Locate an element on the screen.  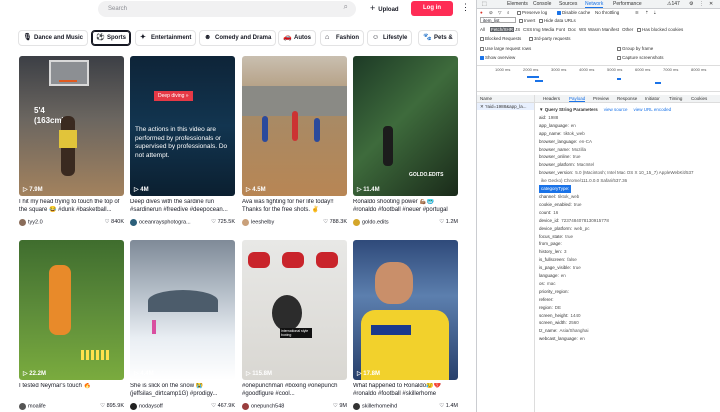
category-pets: 🐾 Pets & is located at coordinates (438, 38).